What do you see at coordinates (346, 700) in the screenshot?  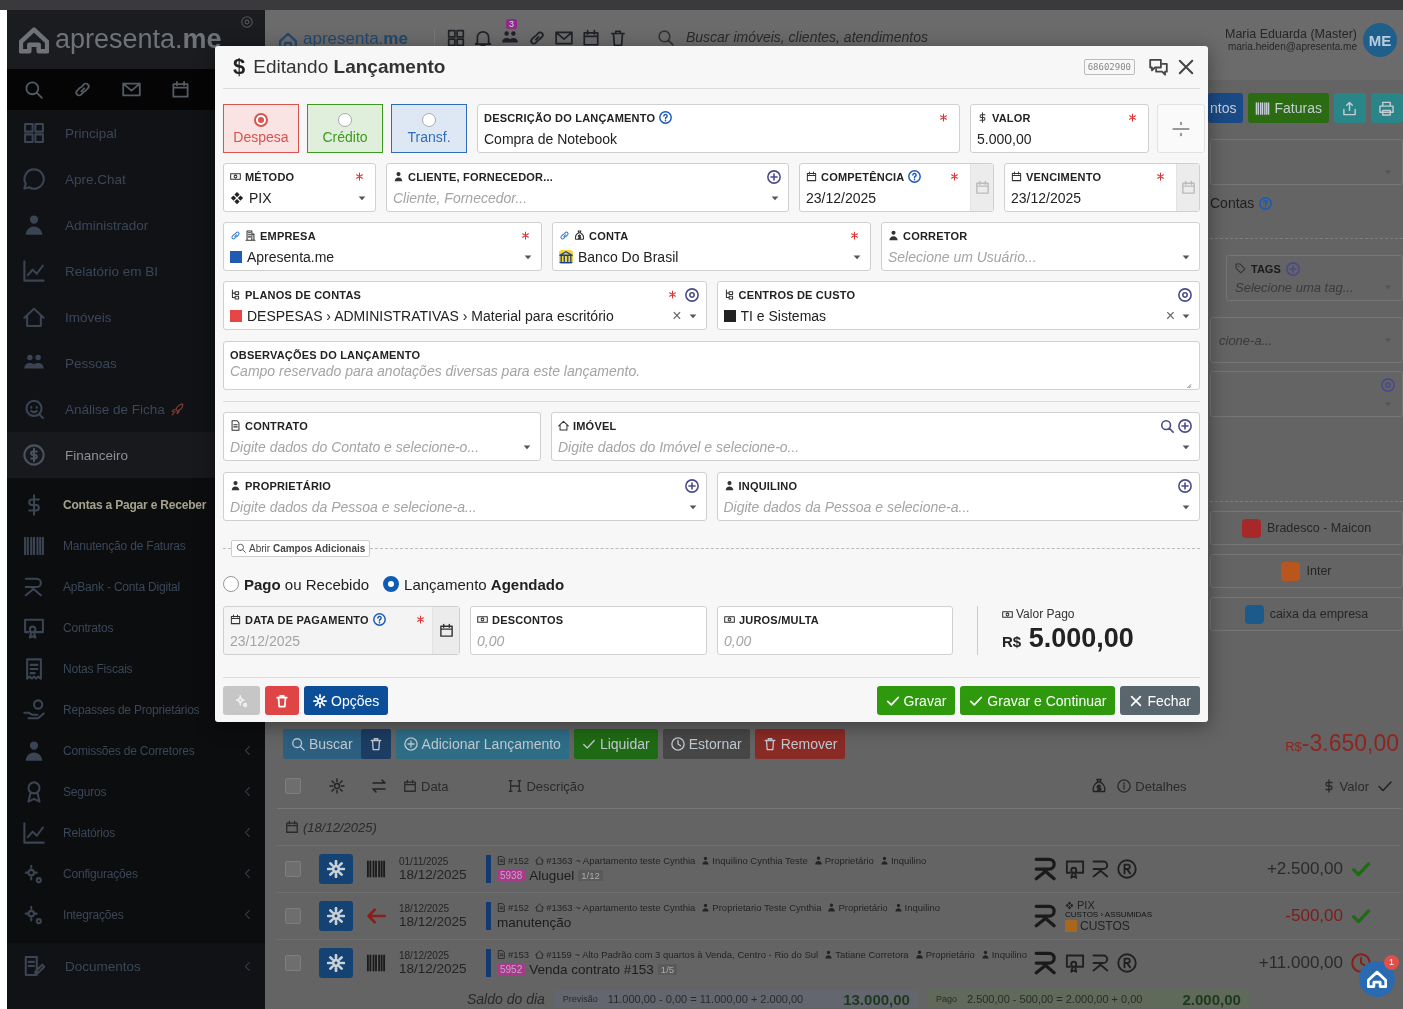 I see `options-button: Opções` at bounding box center [346, 700].